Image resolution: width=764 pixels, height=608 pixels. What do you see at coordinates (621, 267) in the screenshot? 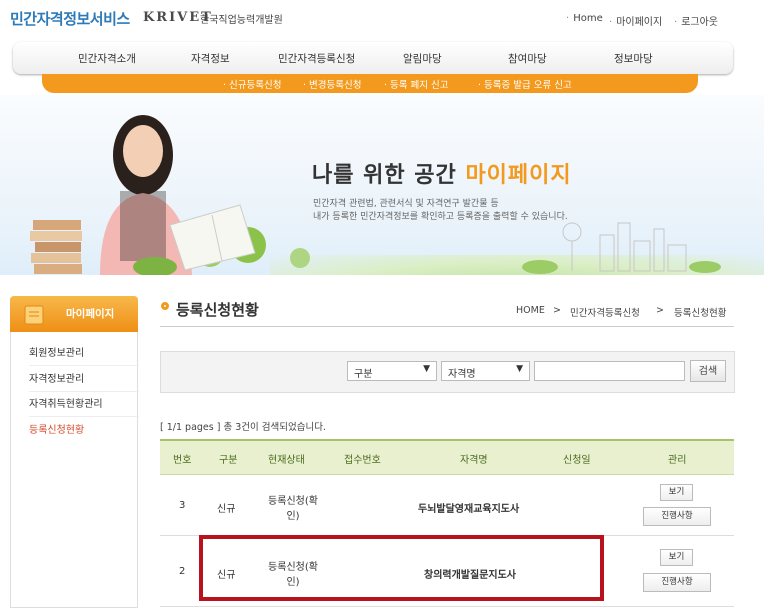
I see `bush-icon` at bounding box center [621, 267].